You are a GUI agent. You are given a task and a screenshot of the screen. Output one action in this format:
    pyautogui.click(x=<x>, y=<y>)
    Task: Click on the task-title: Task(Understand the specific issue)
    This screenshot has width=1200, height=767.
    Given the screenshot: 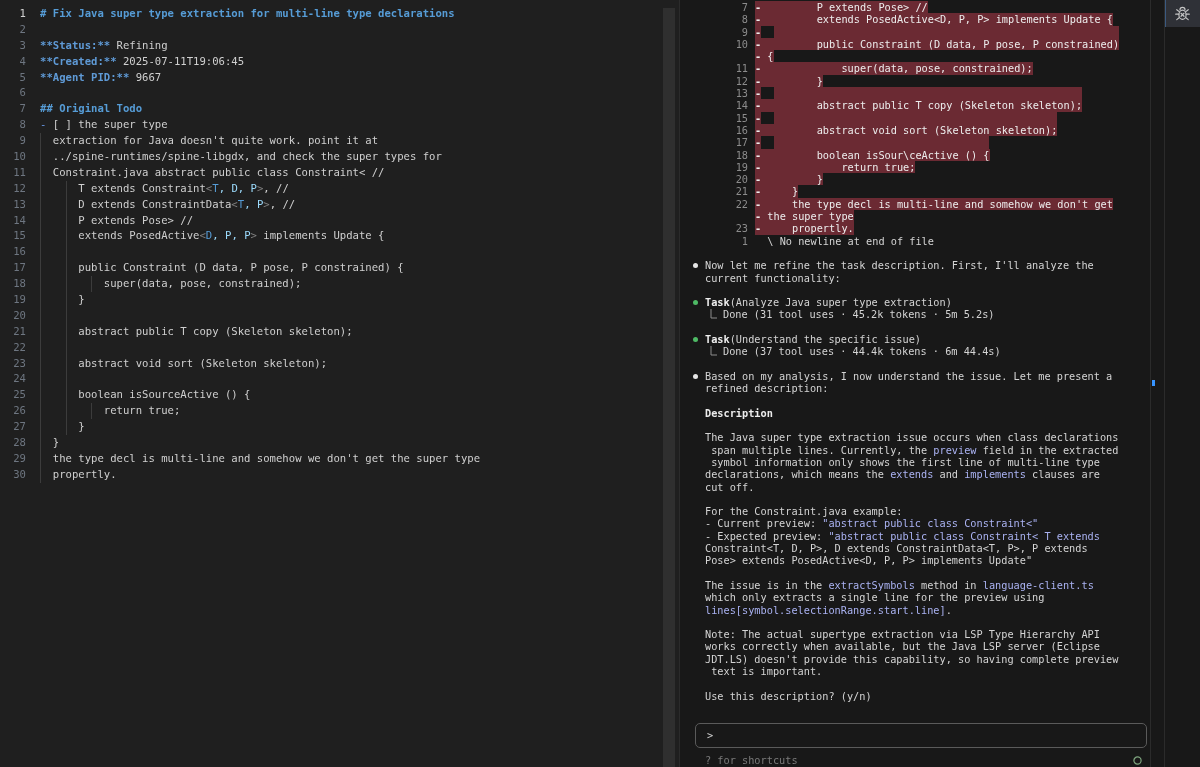 What is the action you would take?
    pyautogui.click(x=813, y=339)
    